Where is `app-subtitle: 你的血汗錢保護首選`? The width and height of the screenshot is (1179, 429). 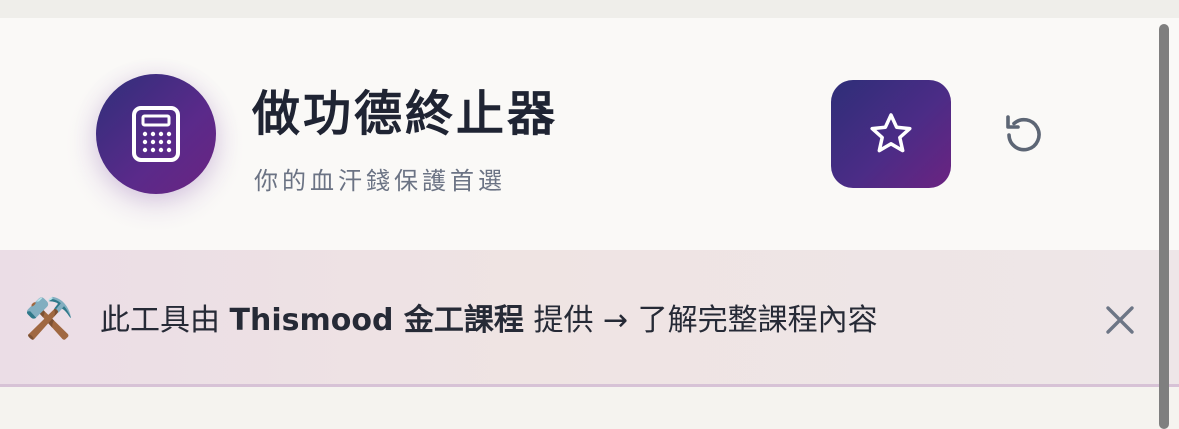
app-subtitle: 你的血汗錢保護首選 is located at coordinates (380, 181).